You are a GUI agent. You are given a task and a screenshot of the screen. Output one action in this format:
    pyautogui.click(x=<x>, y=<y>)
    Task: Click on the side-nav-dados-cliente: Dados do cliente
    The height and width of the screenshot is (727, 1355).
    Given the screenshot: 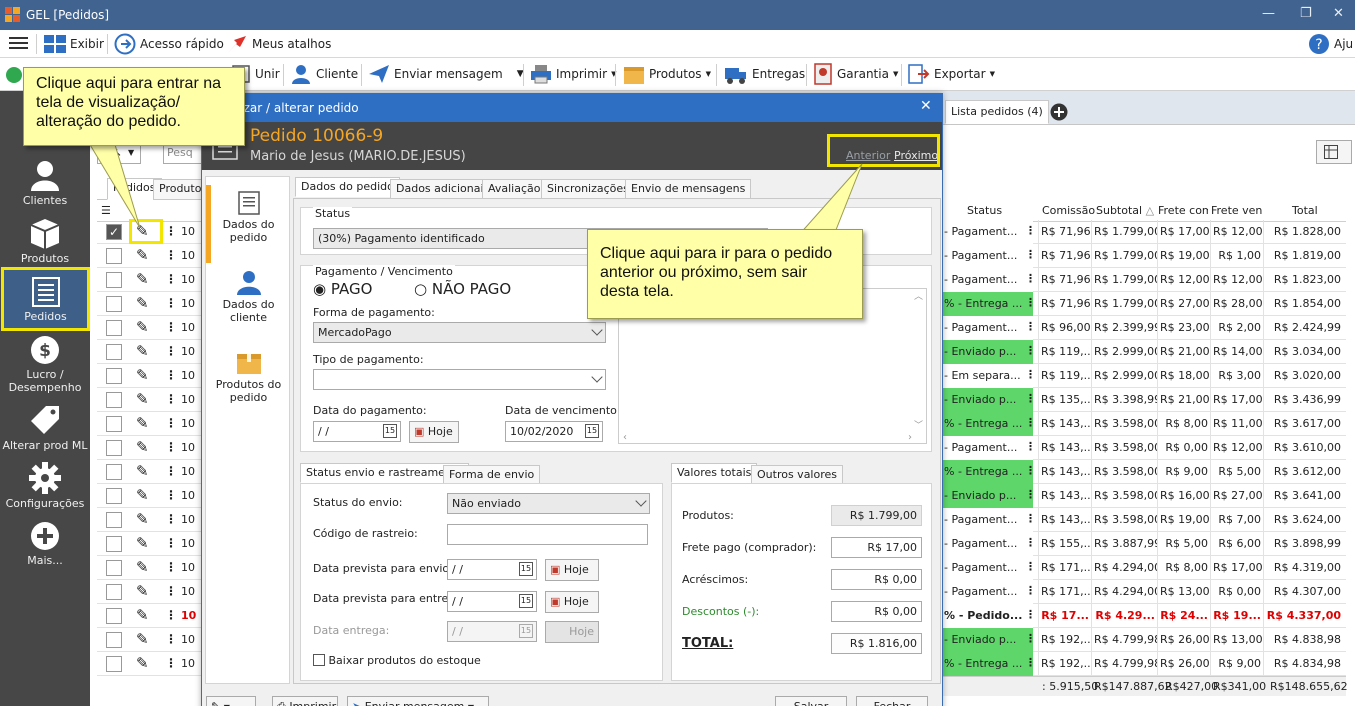 What is the action you would take?
    pyautogui.click(x=248, y=296)
    